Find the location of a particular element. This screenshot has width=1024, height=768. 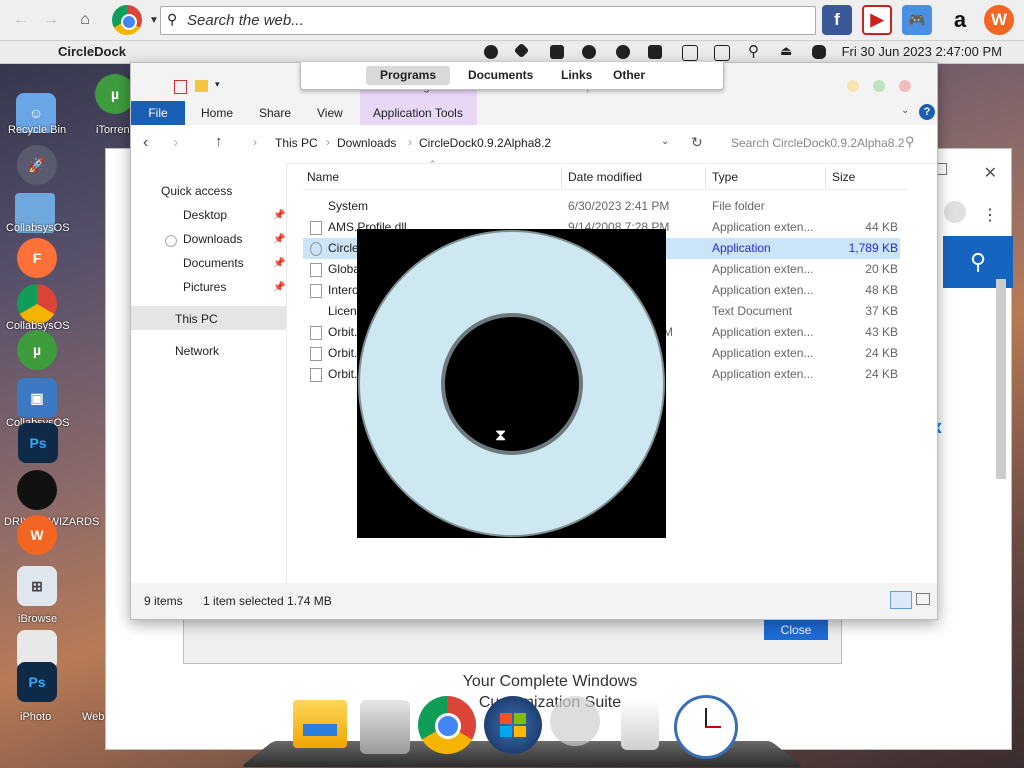

file-size: 20 KB is located at coordinates (881, 269).